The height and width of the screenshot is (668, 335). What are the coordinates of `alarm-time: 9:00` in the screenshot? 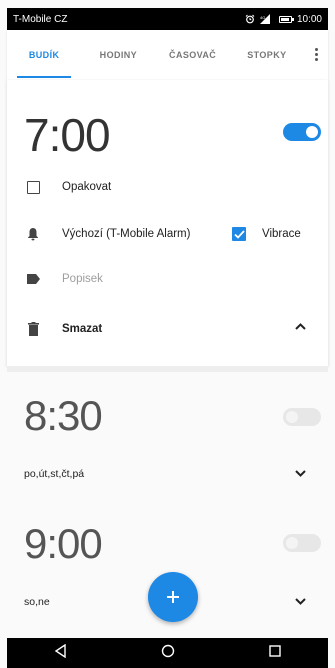 It's located at (63, 544).